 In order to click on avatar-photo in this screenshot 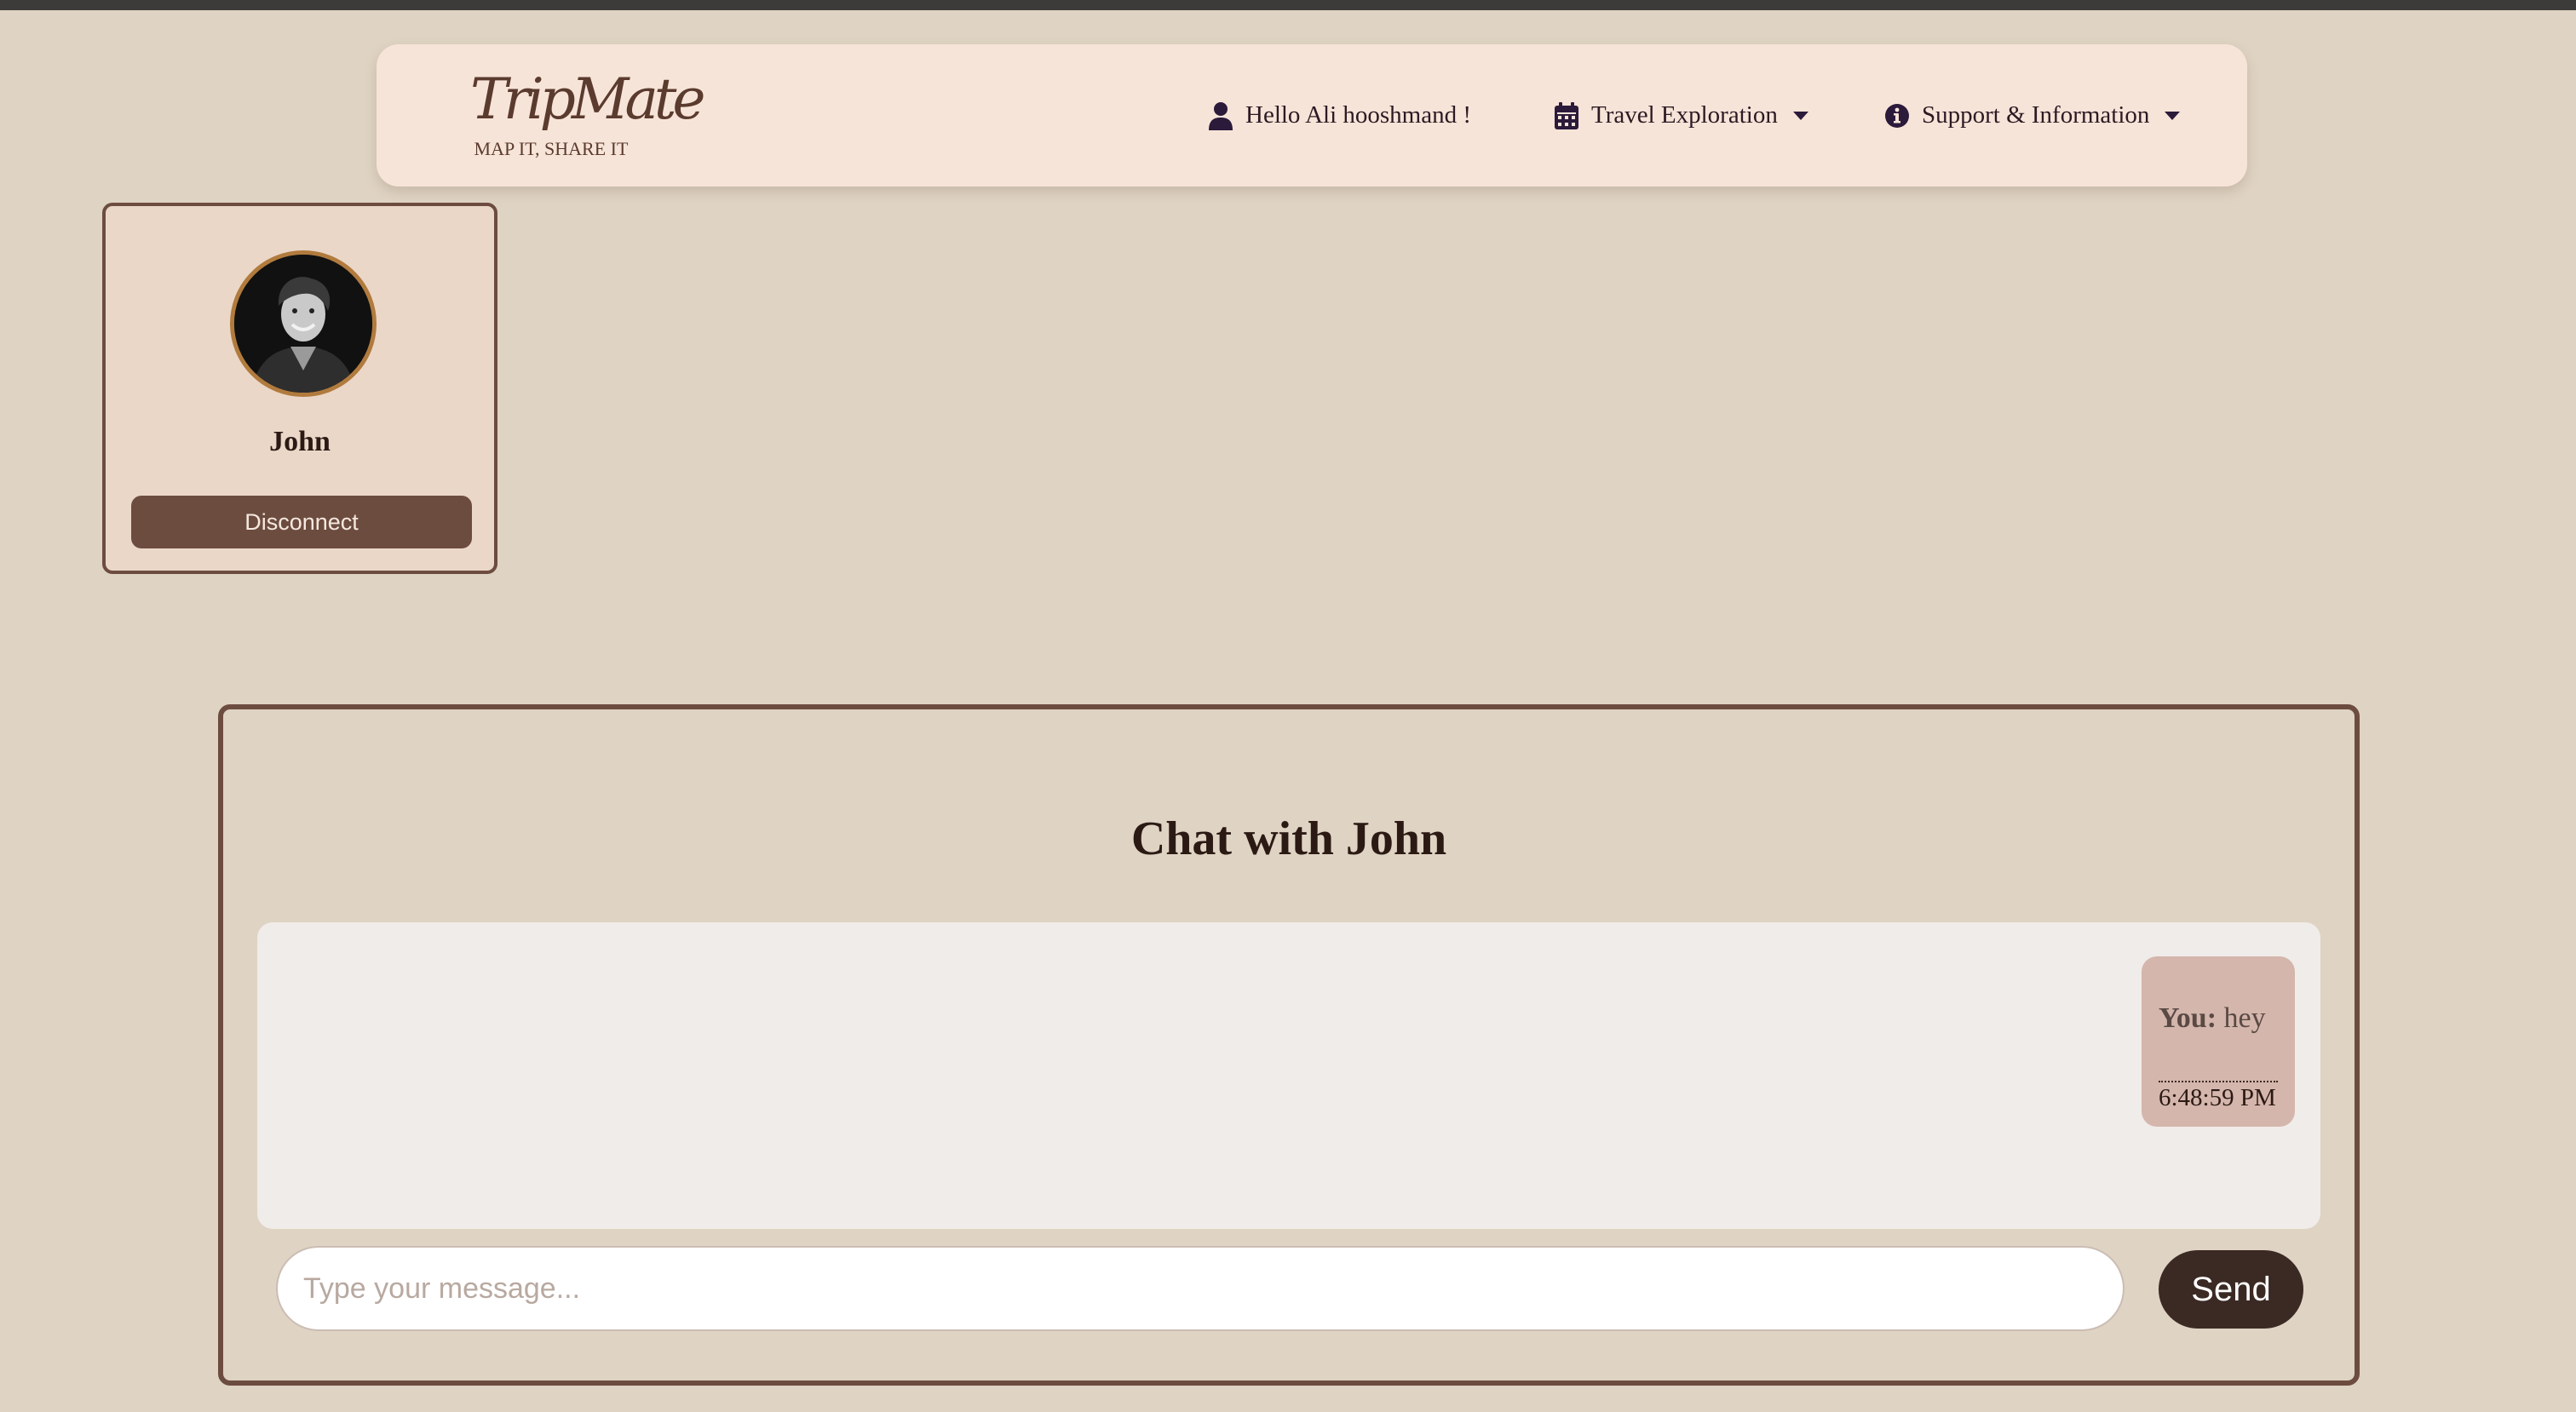, I will do `click(303, 324)`.